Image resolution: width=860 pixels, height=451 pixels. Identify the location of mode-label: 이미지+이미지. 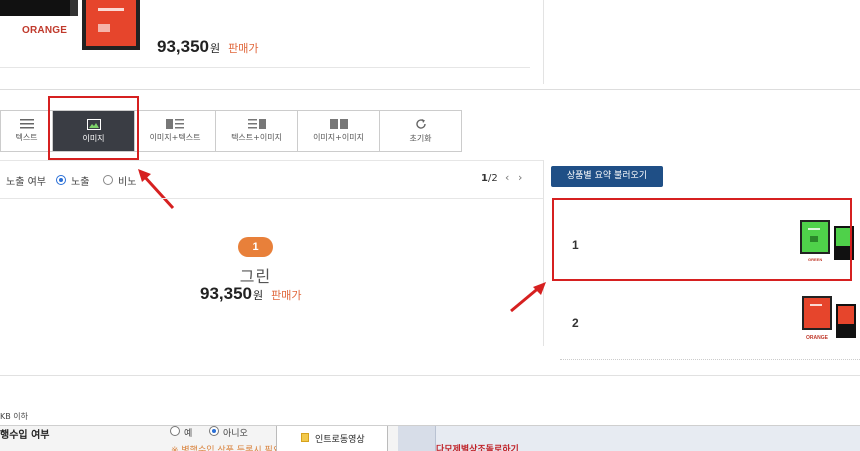
(338, 137).